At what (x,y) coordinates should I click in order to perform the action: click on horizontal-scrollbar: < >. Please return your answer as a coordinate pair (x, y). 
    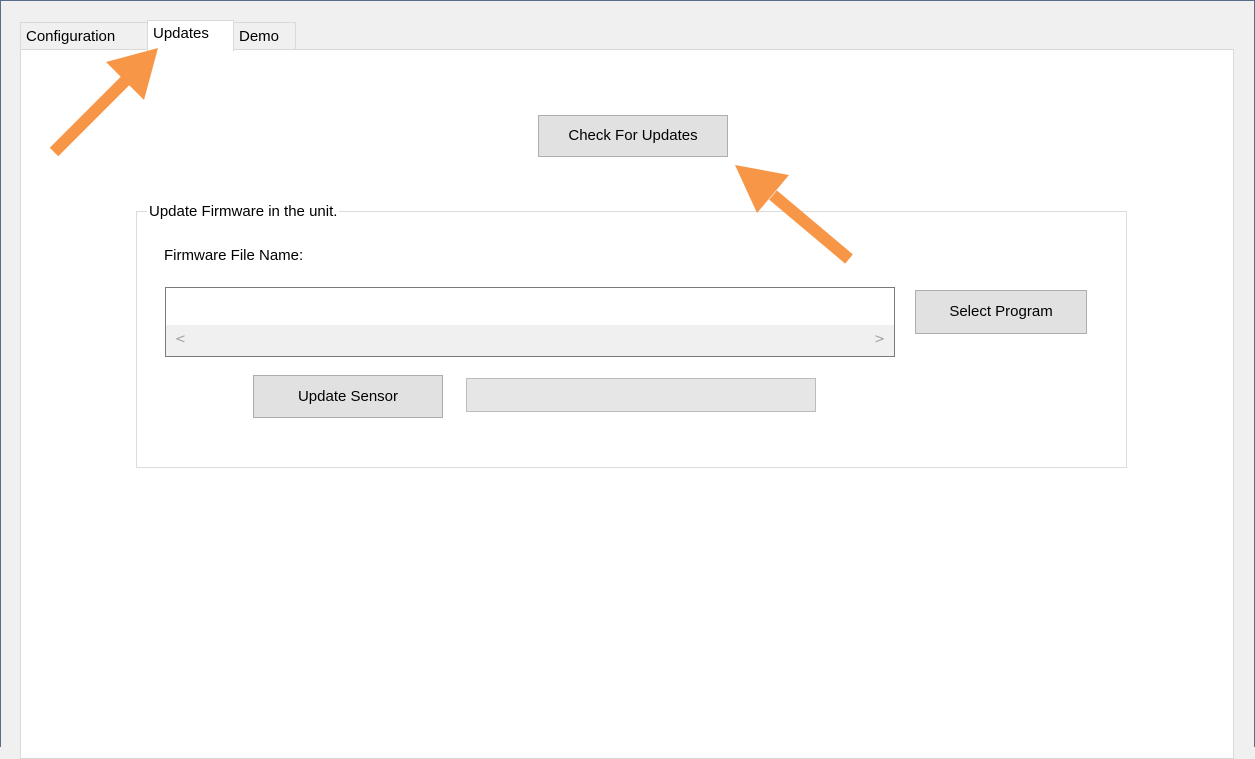
    Looking at the image, I should click on (530, 340).